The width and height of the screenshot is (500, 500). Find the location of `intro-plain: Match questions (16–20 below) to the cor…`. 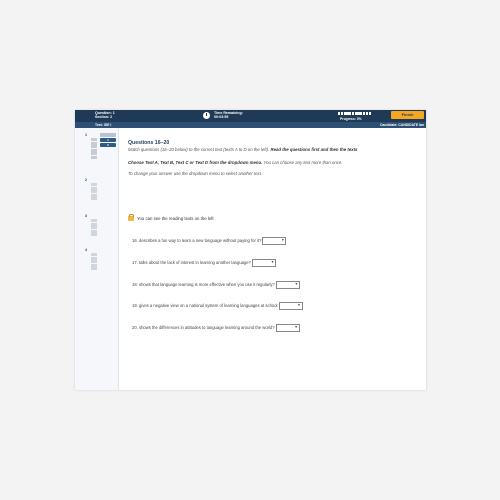

intro-plain: Match questions (16–20 below) to the cor… is located at coordinates (199, 149).